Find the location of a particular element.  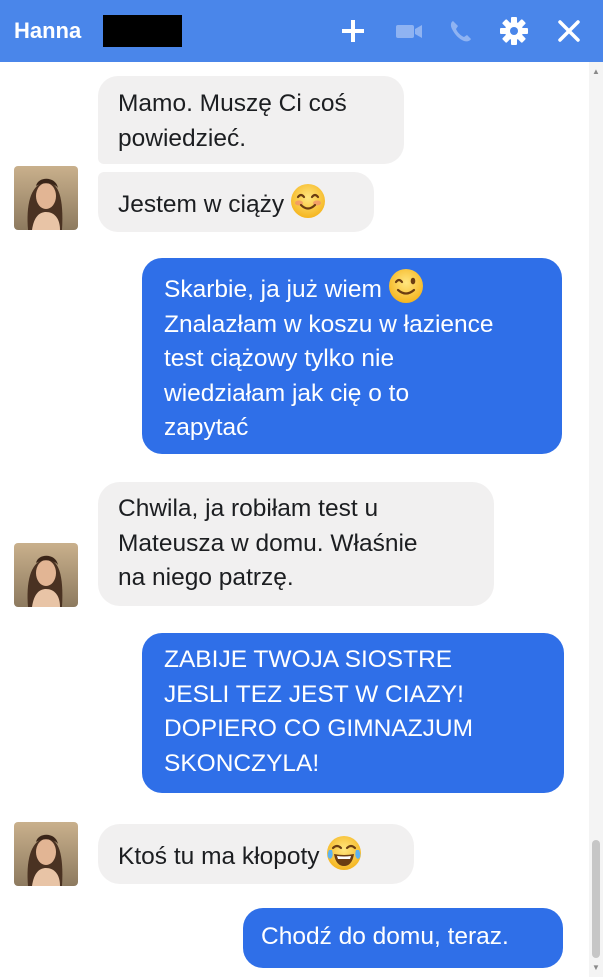

gear-icon is located at coordinates (514, 31).